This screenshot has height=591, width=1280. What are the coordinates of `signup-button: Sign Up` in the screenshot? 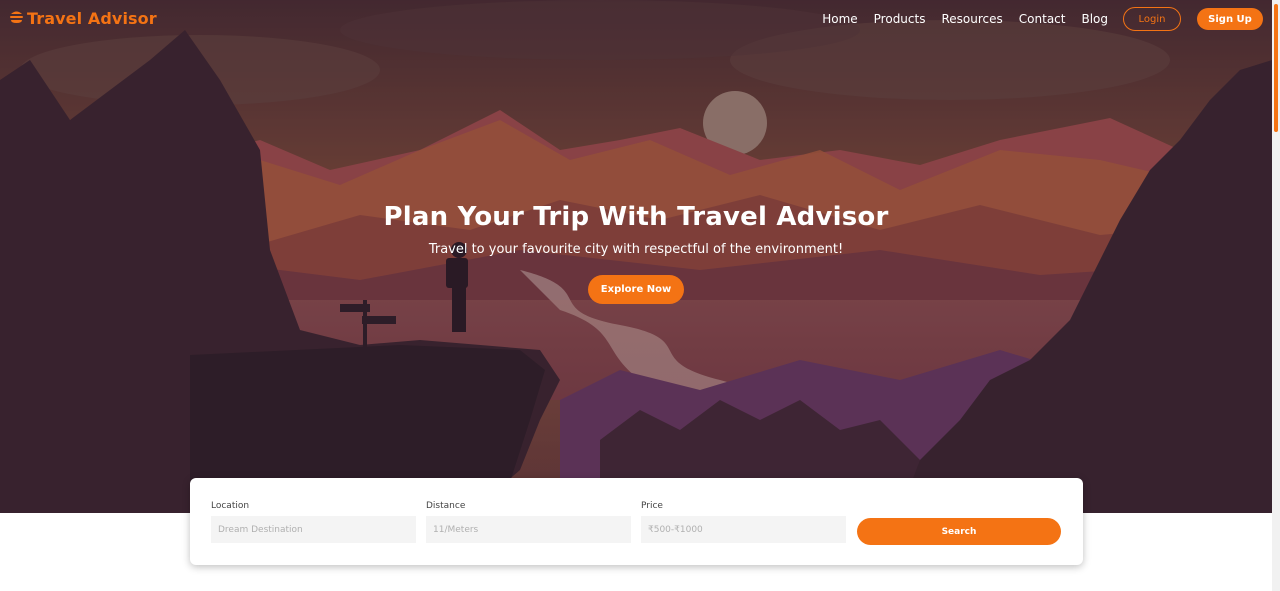 It's located at (1230, 19).